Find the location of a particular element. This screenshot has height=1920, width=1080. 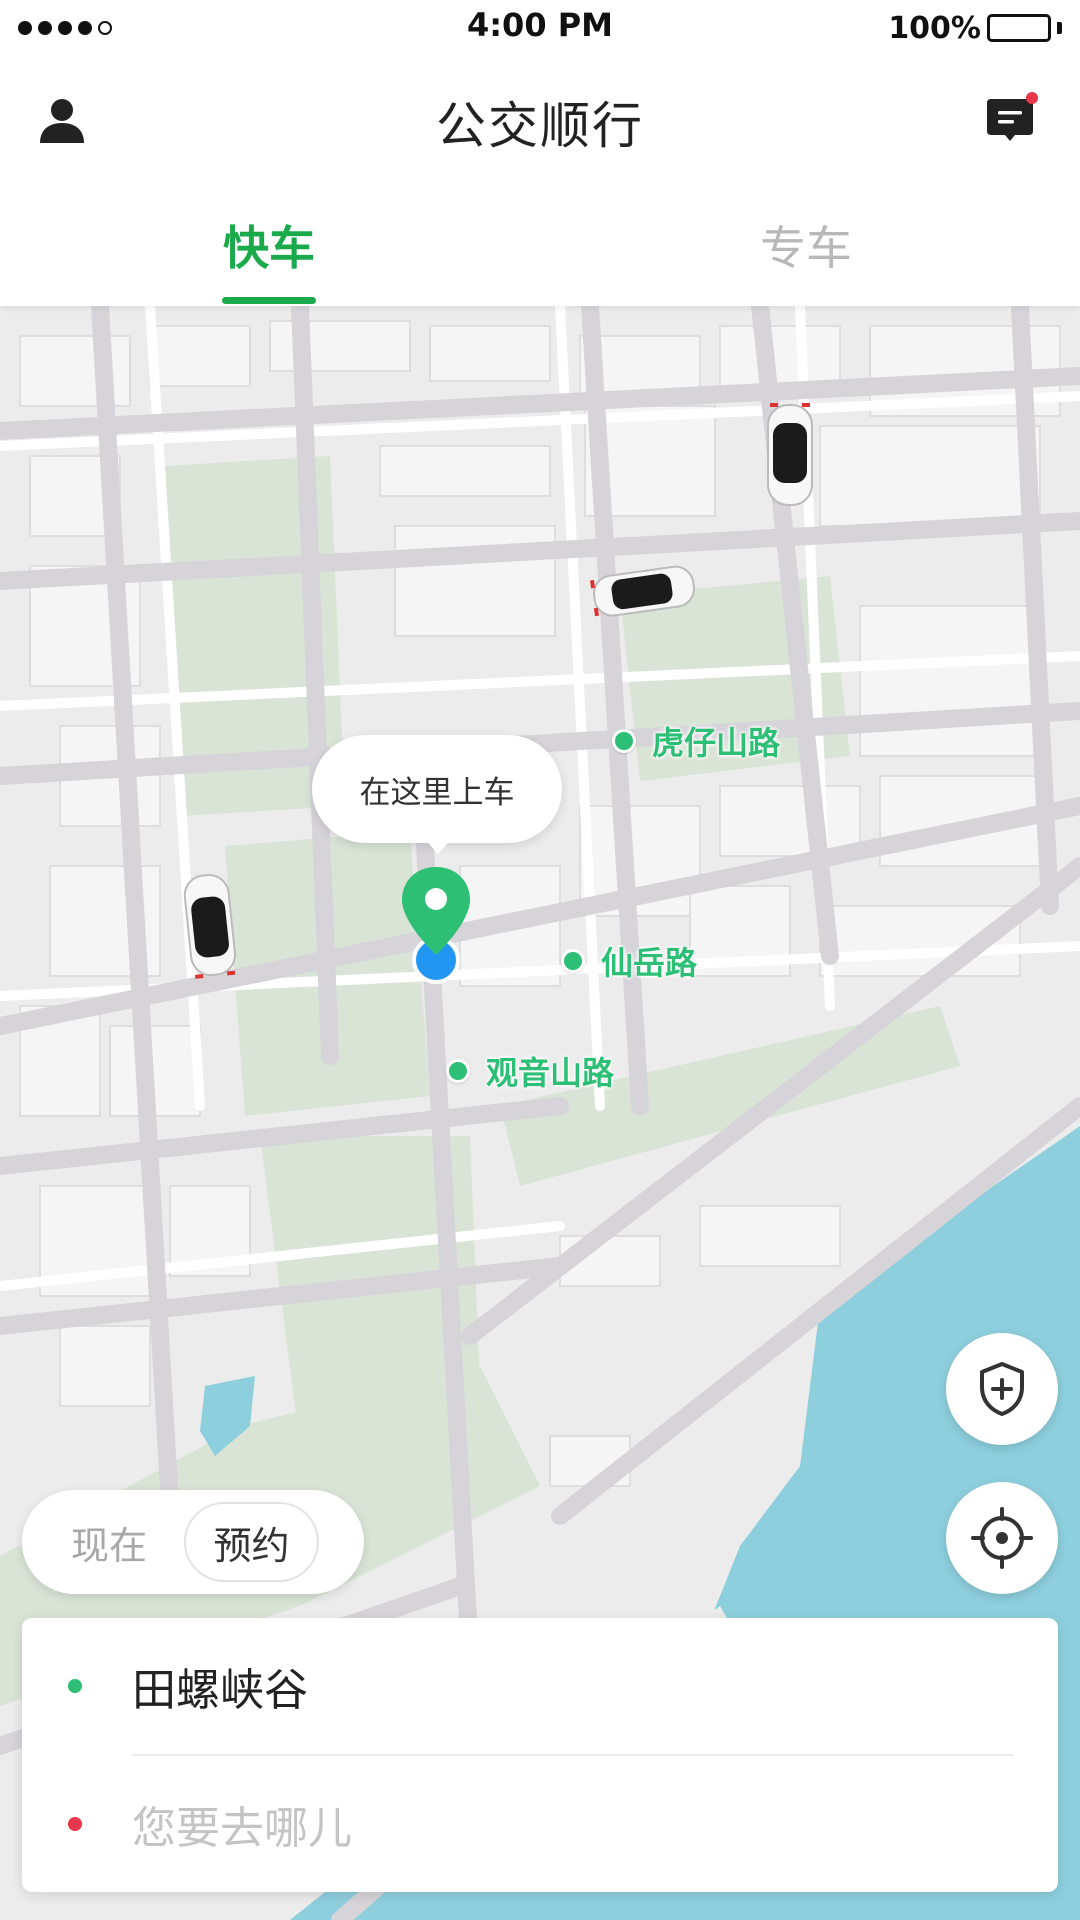

page-title: 公交顺行 is located at coordinates (540, 126).